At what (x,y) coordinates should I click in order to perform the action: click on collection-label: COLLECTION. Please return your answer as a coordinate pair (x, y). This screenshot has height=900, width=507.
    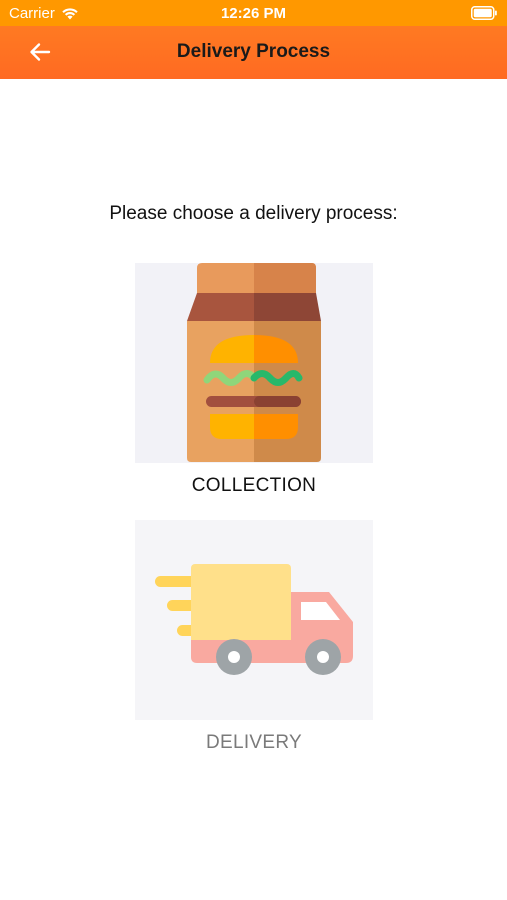
    Looking at the image, I should click on (254, 485).